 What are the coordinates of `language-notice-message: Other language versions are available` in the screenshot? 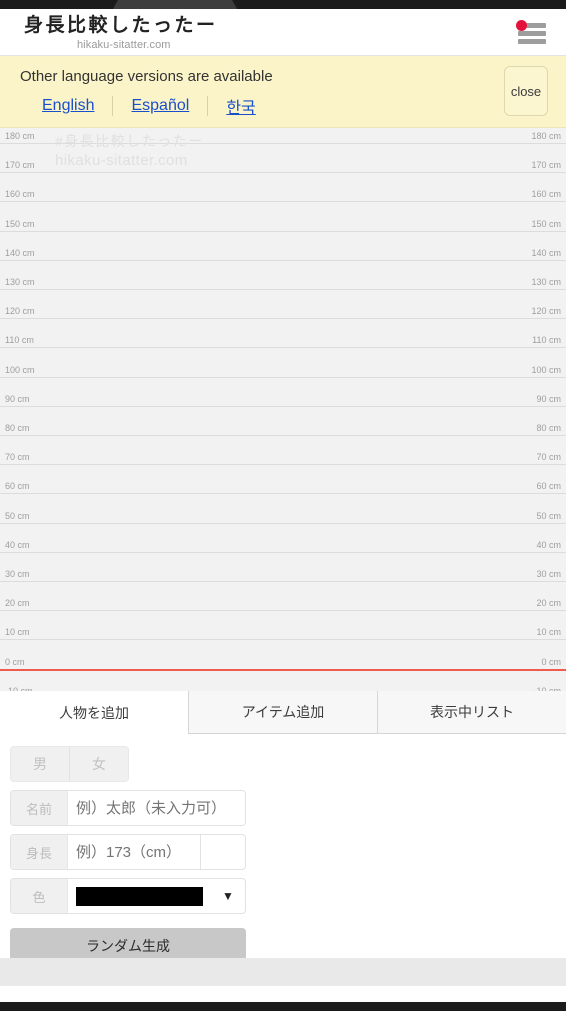 It's located at (146, 76).